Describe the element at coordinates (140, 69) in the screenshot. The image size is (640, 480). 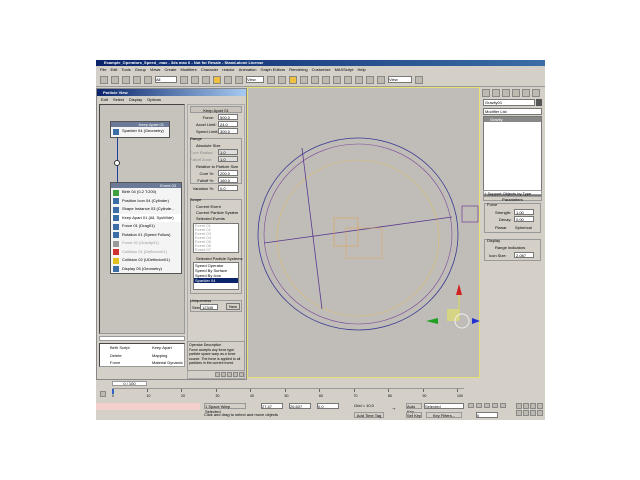
I see `menu-group: Group` at that location.